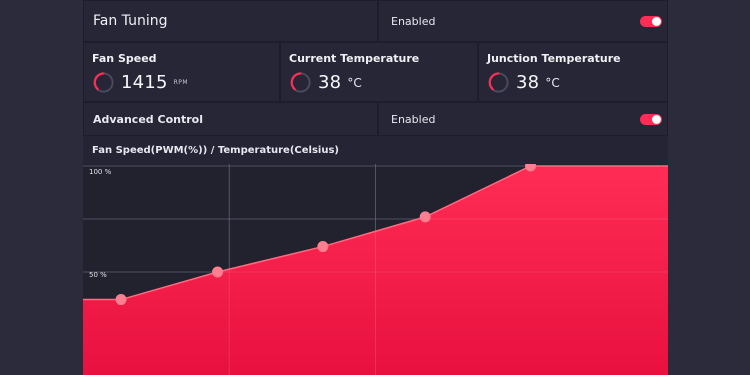 The width and height of the screenshot is (750, 375). Describe the element at coordinates (215, 150) in the screenshot. I see `chart-title: Fan Speed(PWM(%)) / Temperature(Celsius)` at that location.